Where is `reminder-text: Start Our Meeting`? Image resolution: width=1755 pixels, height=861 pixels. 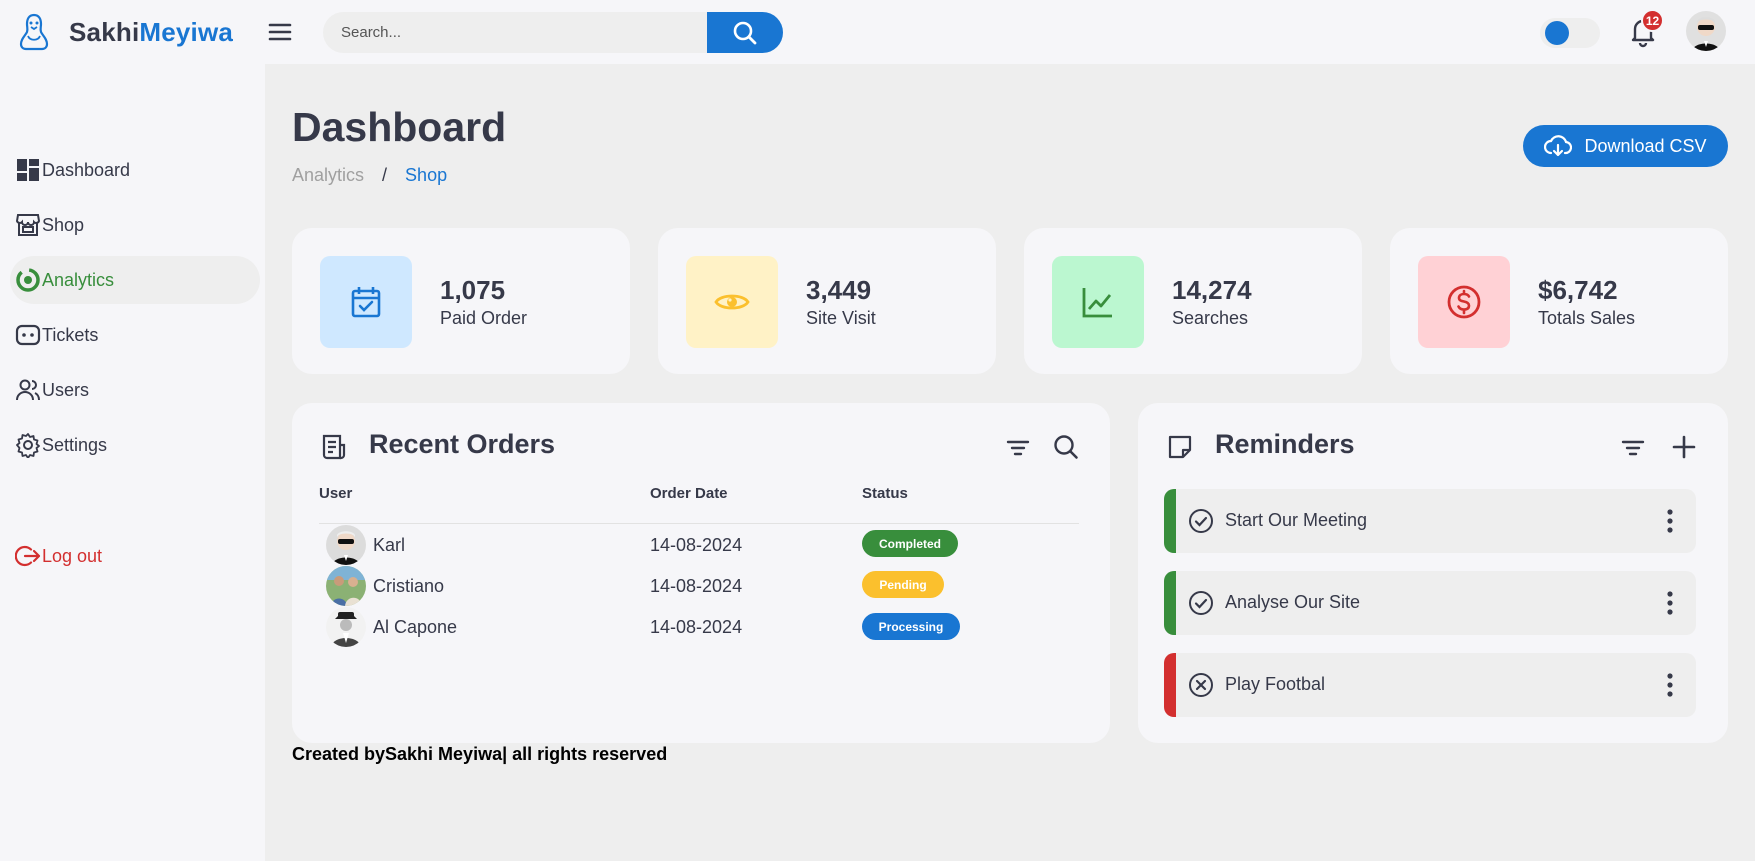
reminder-text: Start Our Meeting is located at coordinates (1296, 520).